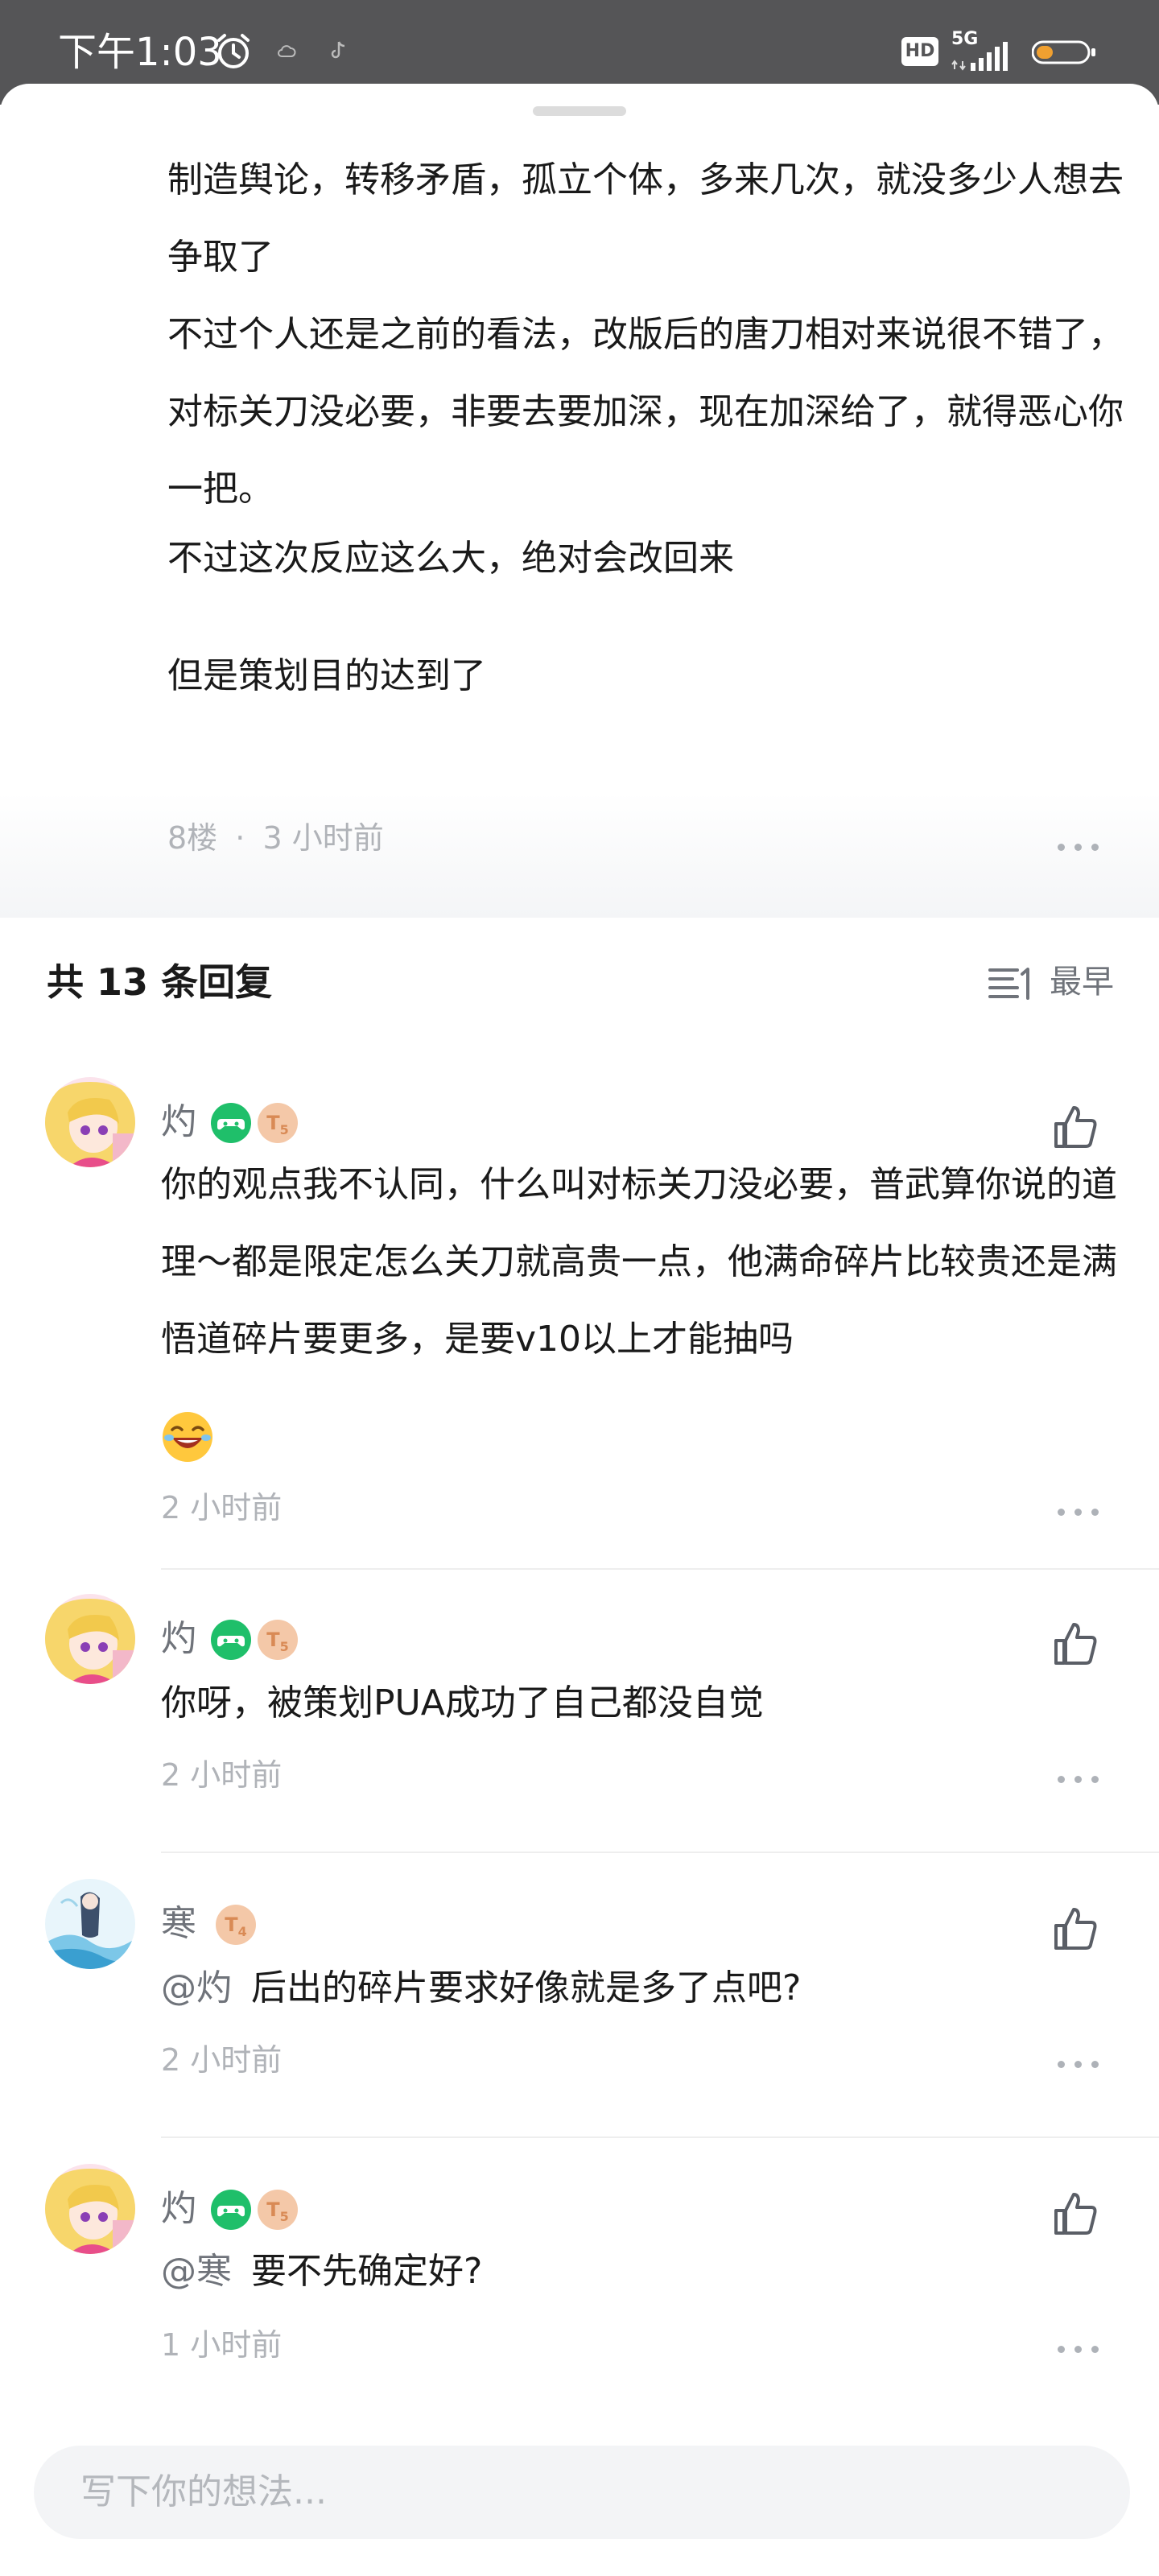 The image size is (1159, 2576). Describe the element at coordinates (579, 111) in the screenshot. I see `drag-handle` at that location.